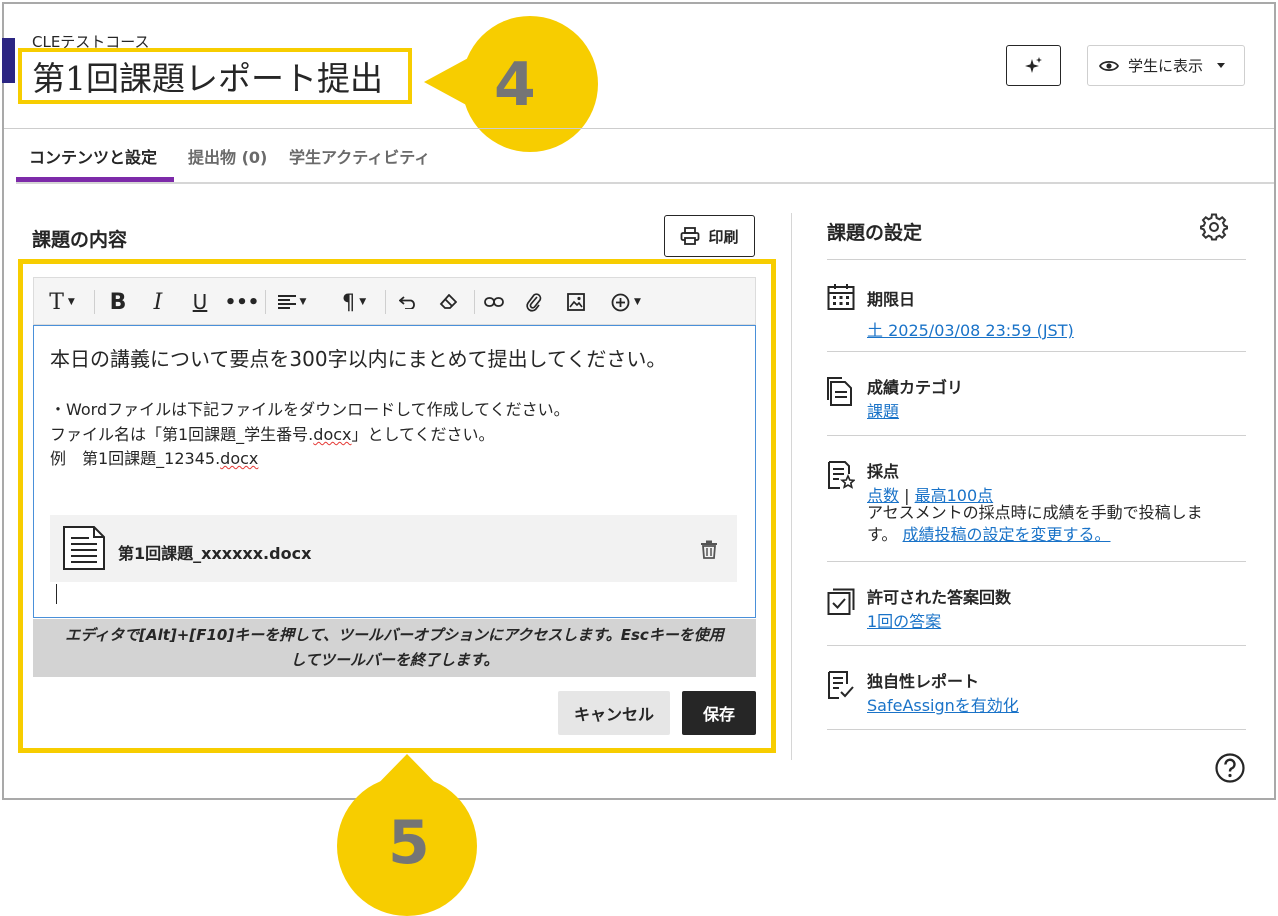 This screenshot has height=916, width=1278. Describe the element at coordinates (883, 471) in the screenshot. I see `grading-label: 採点` at that location.